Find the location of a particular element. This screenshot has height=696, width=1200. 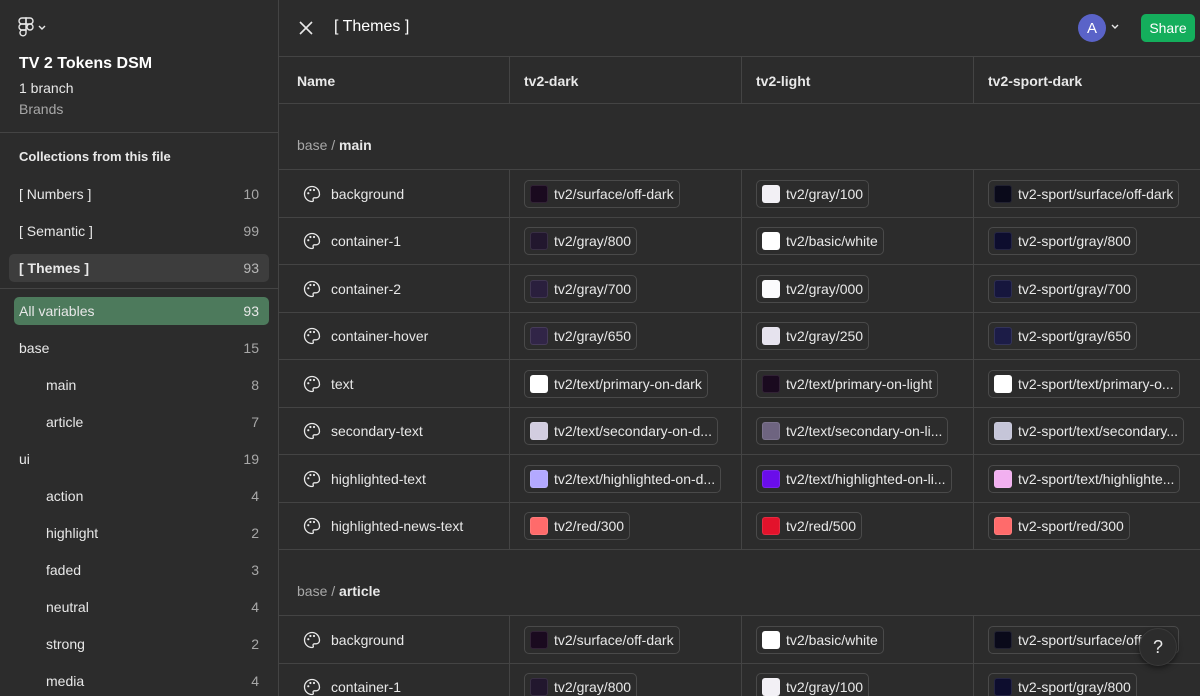

value-cell: tv2/basic/white is located at coordinates (820, 639).